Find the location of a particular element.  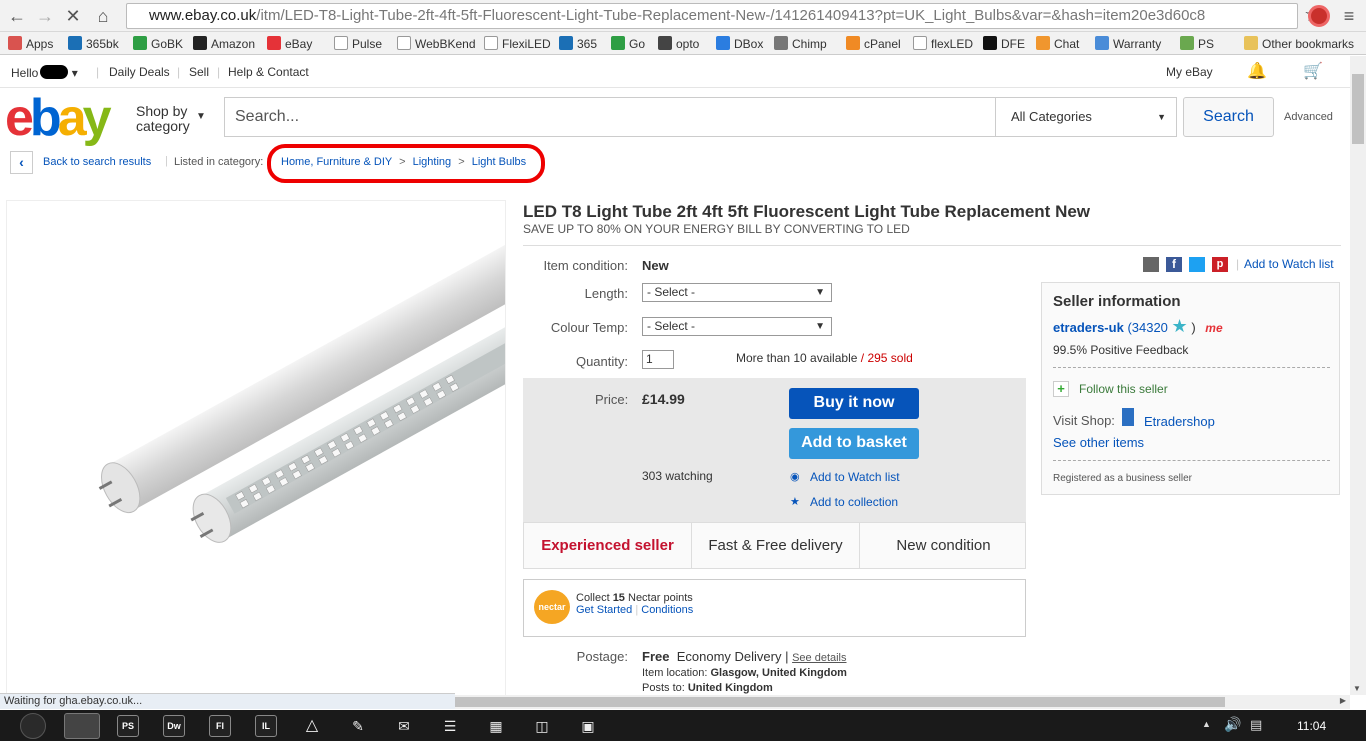

bookmark-365: 365 is located at coordinates (578, 44).